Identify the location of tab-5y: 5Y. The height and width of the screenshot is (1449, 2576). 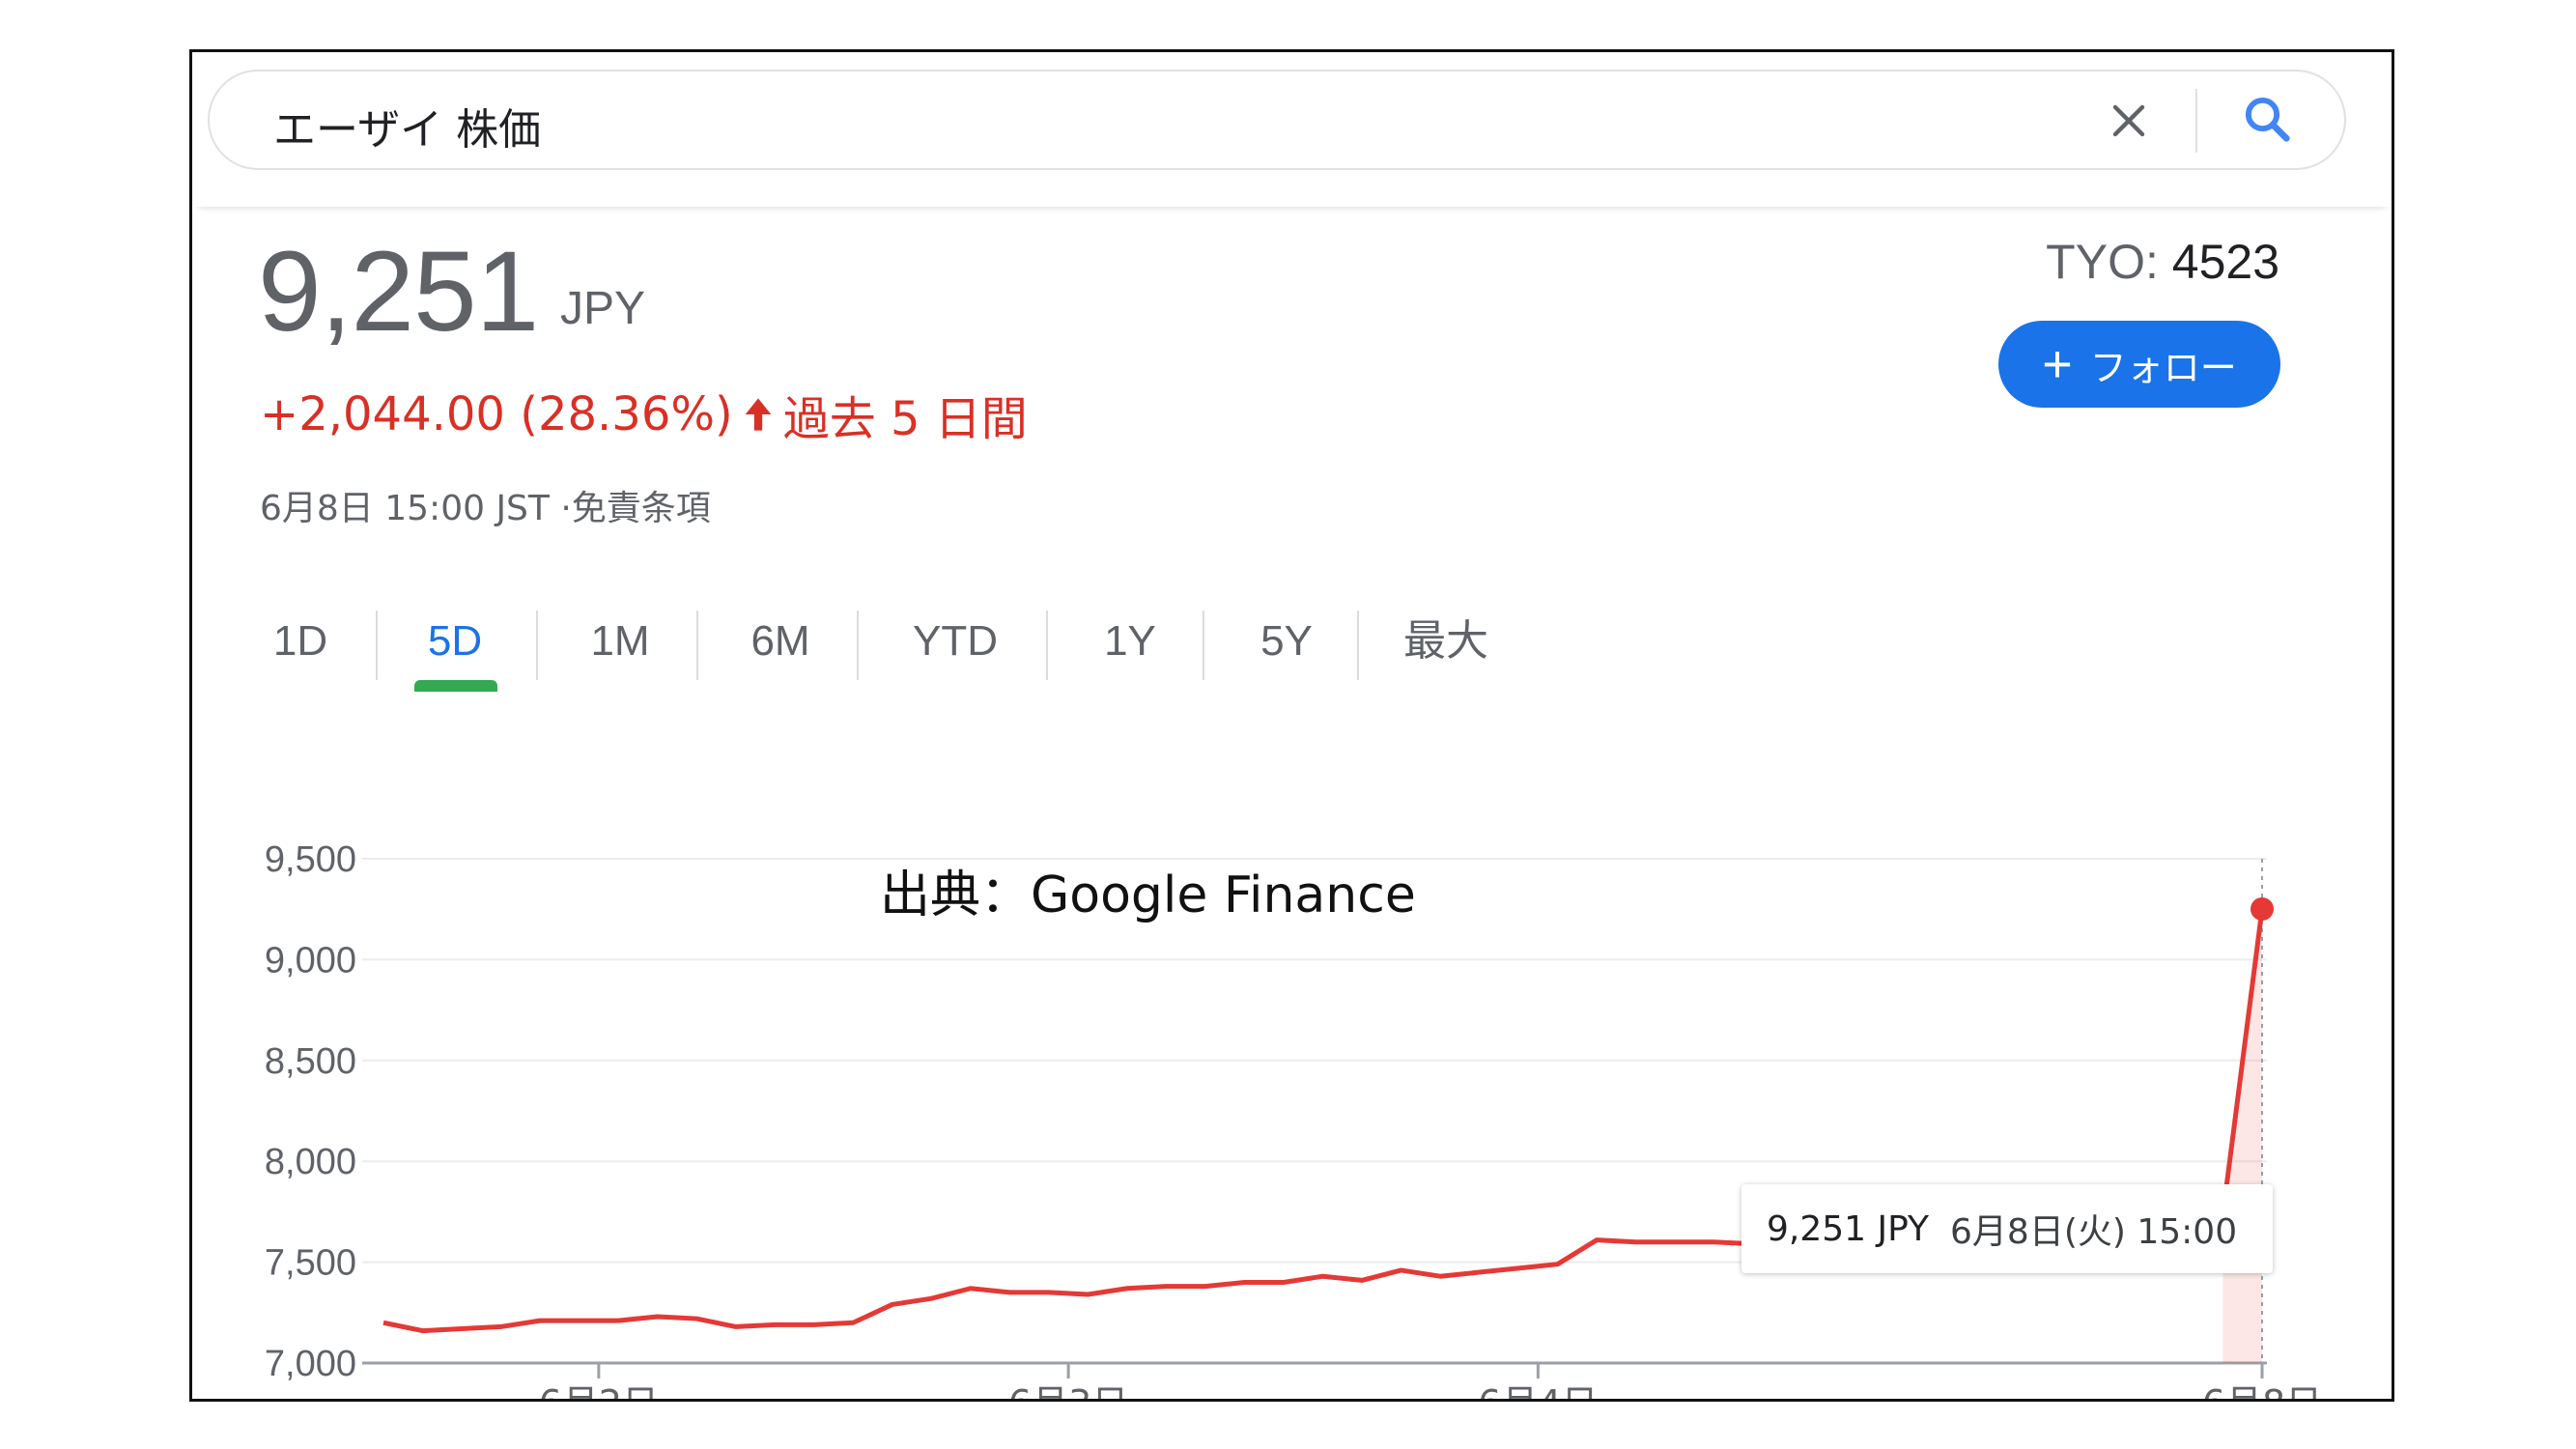
(1286, 641).